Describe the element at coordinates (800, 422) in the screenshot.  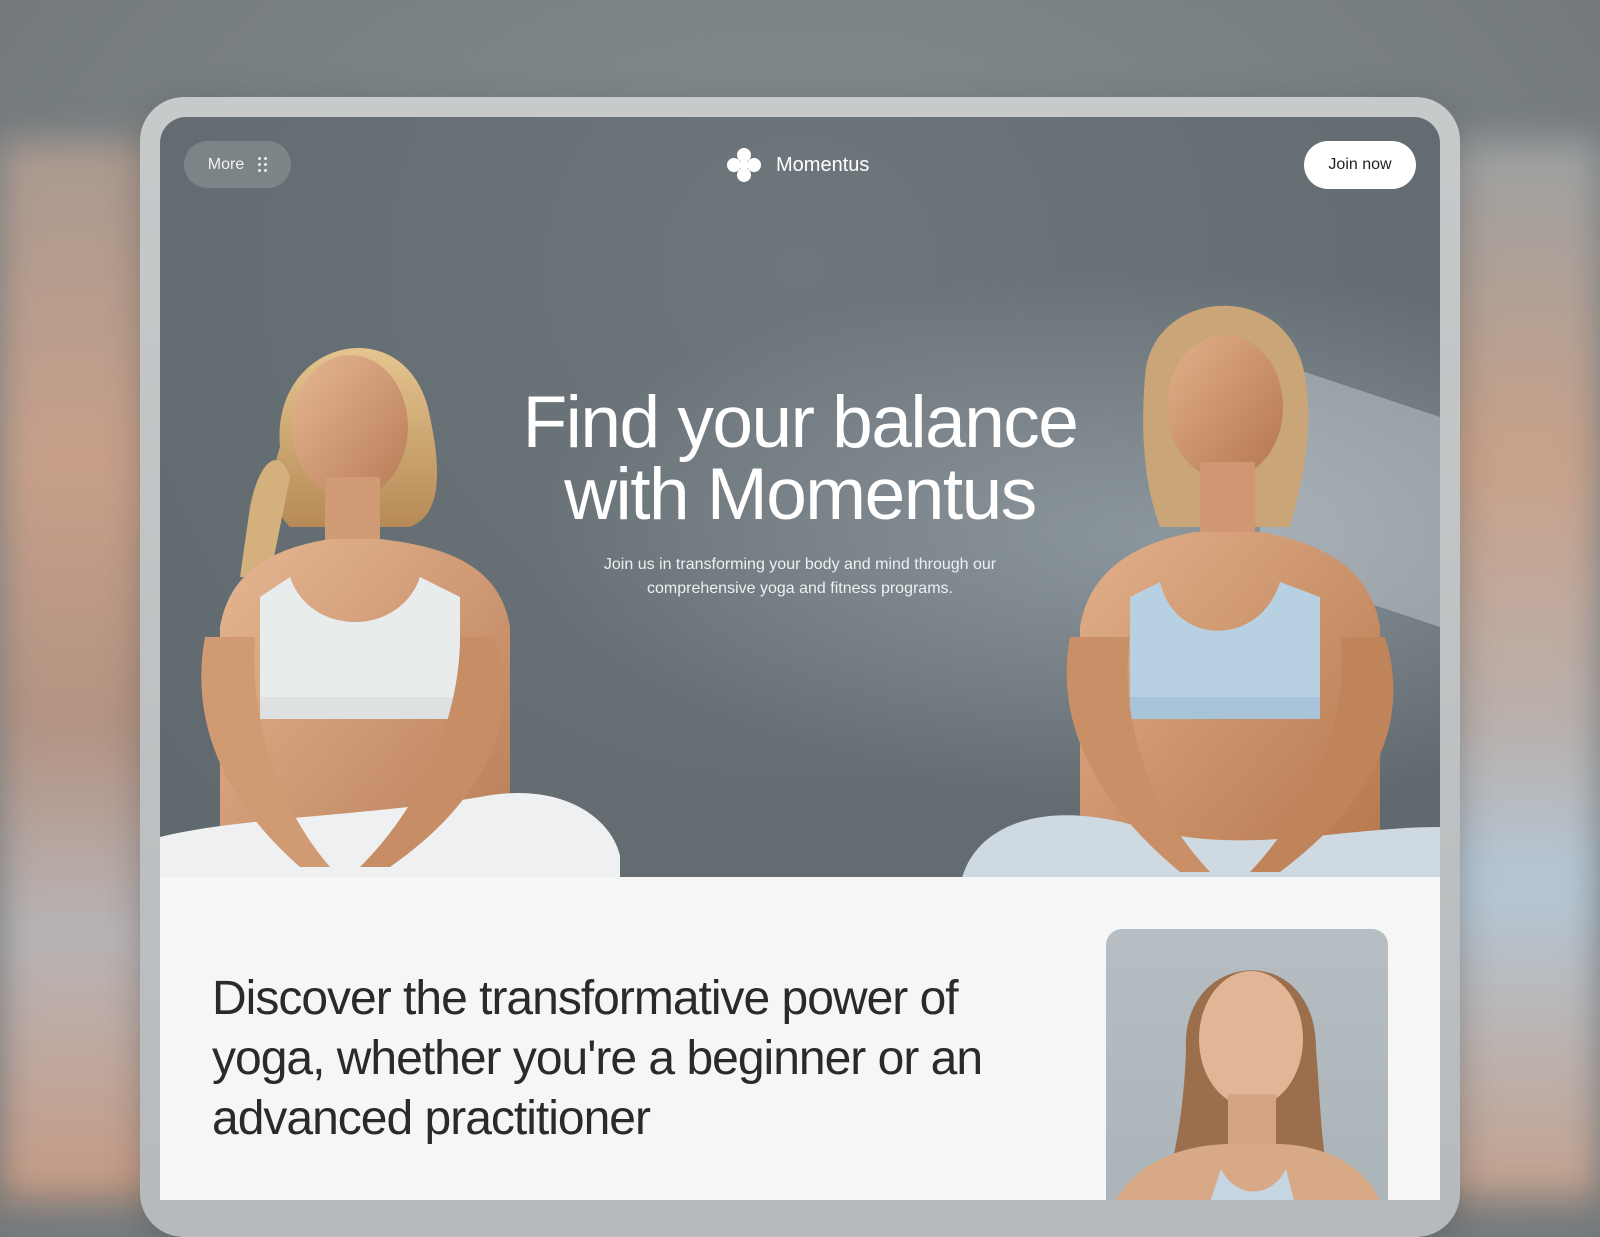
I see `hero-title-line-1: Find your balance` at that location.